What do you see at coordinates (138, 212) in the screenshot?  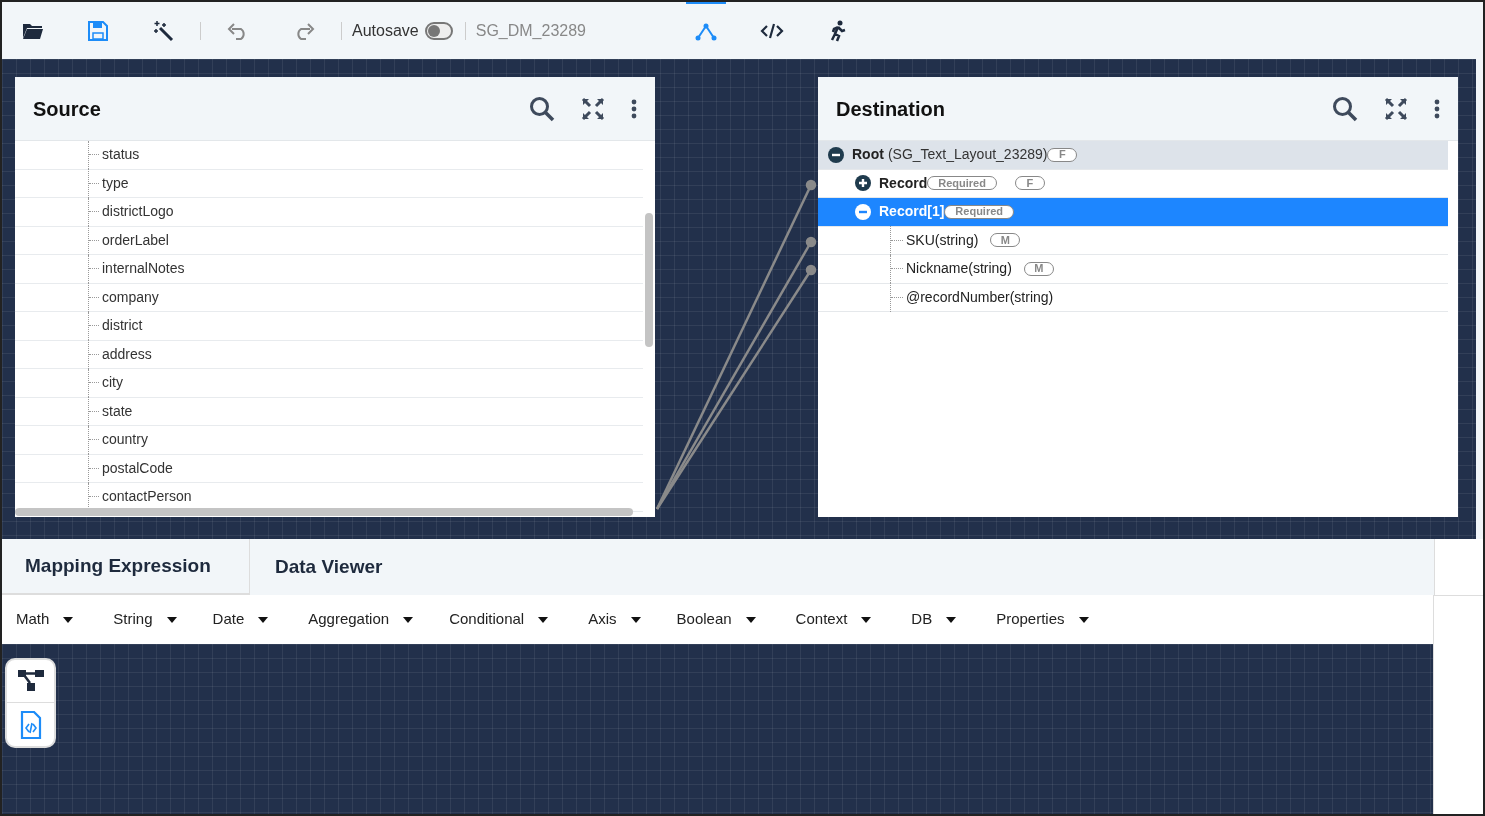 I see `tree-item: districtLogo` at bounding box center [138, 212].